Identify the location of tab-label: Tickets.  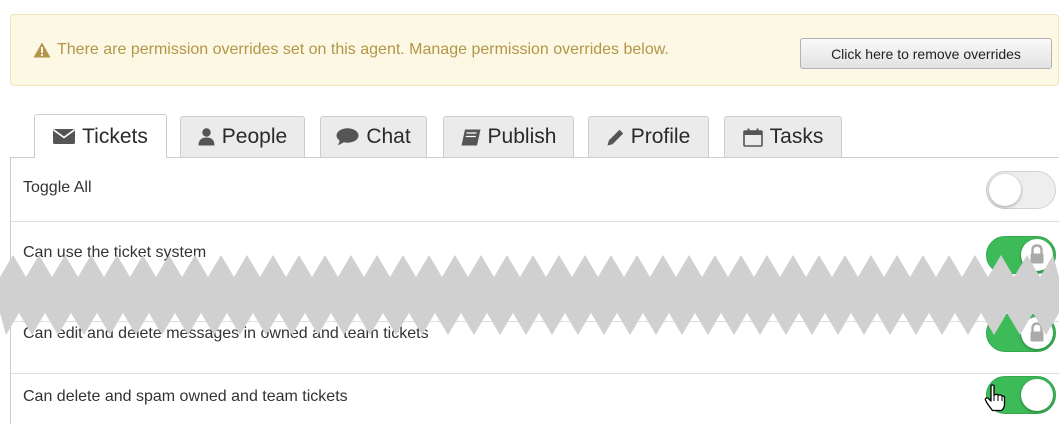
(115, 136).